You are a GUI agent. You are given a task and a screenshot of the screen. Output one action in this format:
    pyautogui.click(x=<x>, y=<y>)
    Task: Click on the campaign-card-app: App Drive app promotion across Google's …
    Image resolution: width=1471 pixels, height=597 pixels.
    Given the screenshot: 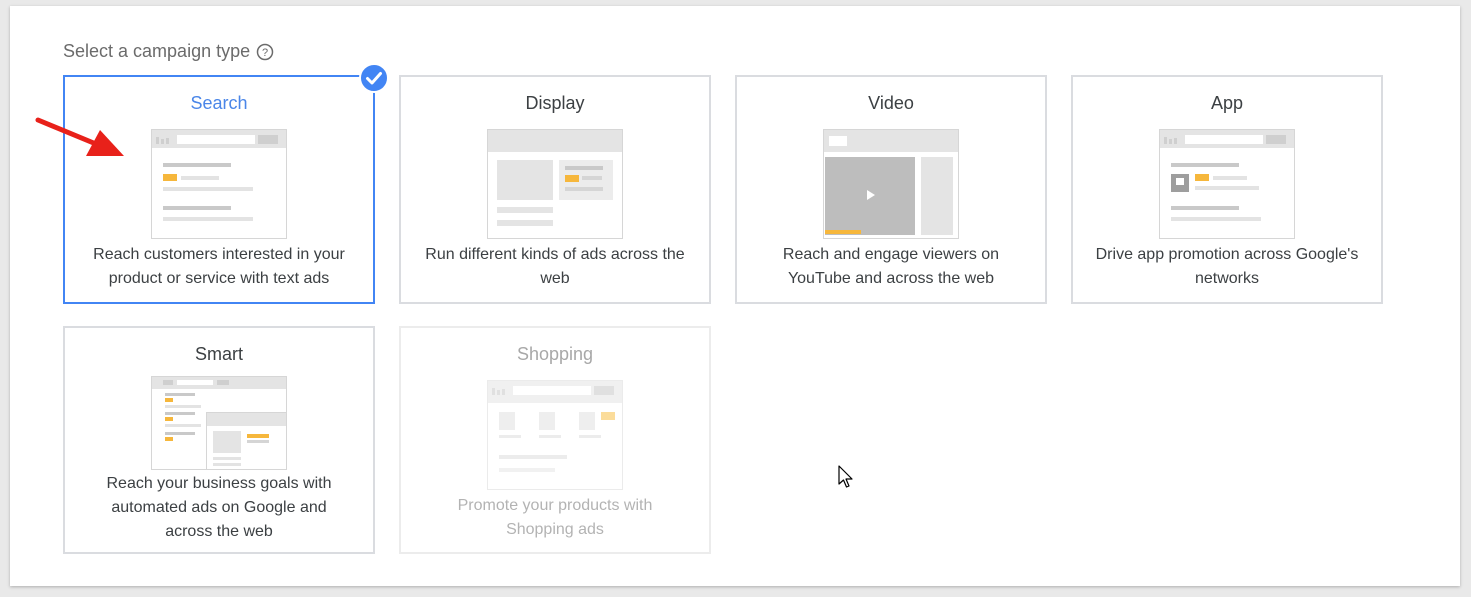 What is the action you would take?
    pyautogui.click(x=1227, y=189)
    